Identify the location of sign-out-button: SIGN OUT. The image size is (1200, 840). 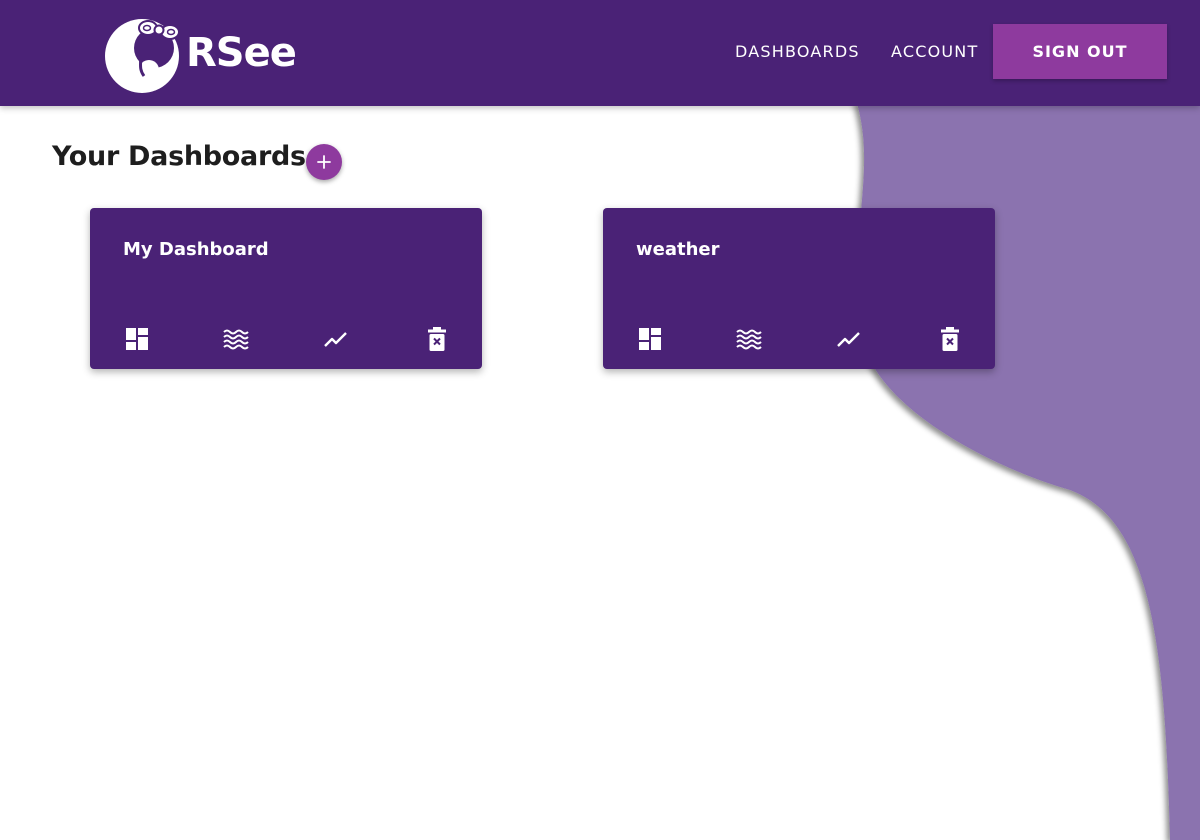
(1080, 51).